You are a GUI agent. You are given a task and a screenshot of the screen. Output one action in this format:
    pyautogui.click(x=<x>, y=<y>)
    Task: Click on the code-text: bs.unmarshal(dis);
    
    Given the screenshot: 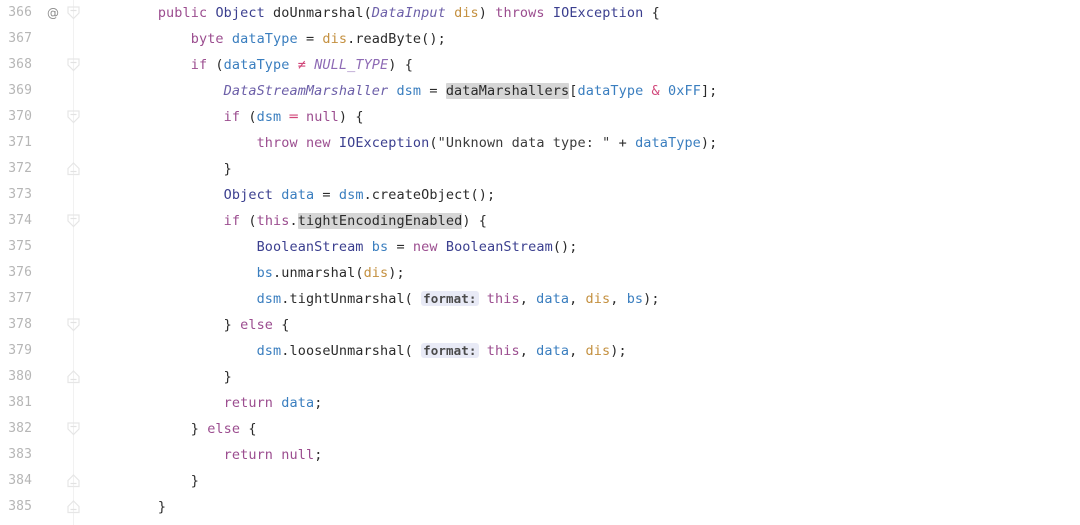 What is the action you would take?
    pyautogui.click(x=586, y=273)
    